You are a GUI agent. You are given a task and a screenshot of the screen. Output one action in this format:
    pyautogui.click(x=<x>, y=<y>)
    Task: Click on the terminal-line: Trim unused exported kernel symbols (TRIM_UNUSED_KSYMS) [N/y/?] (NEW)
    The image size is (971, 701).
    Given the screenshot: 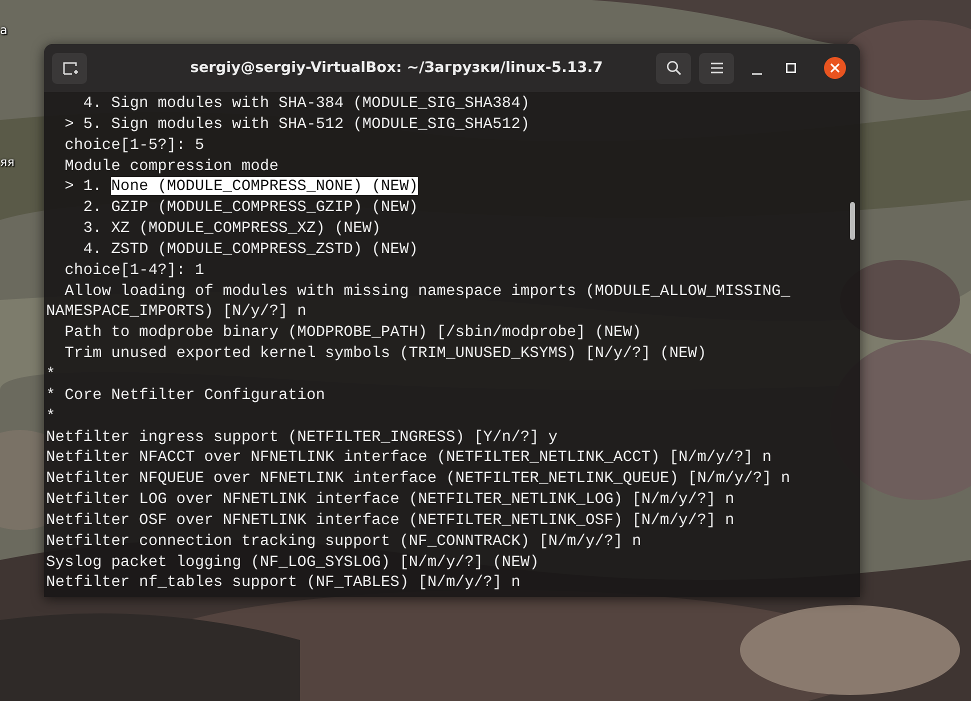 What is the action you would take?
    pyautogui.click(x=385, y=353)
    